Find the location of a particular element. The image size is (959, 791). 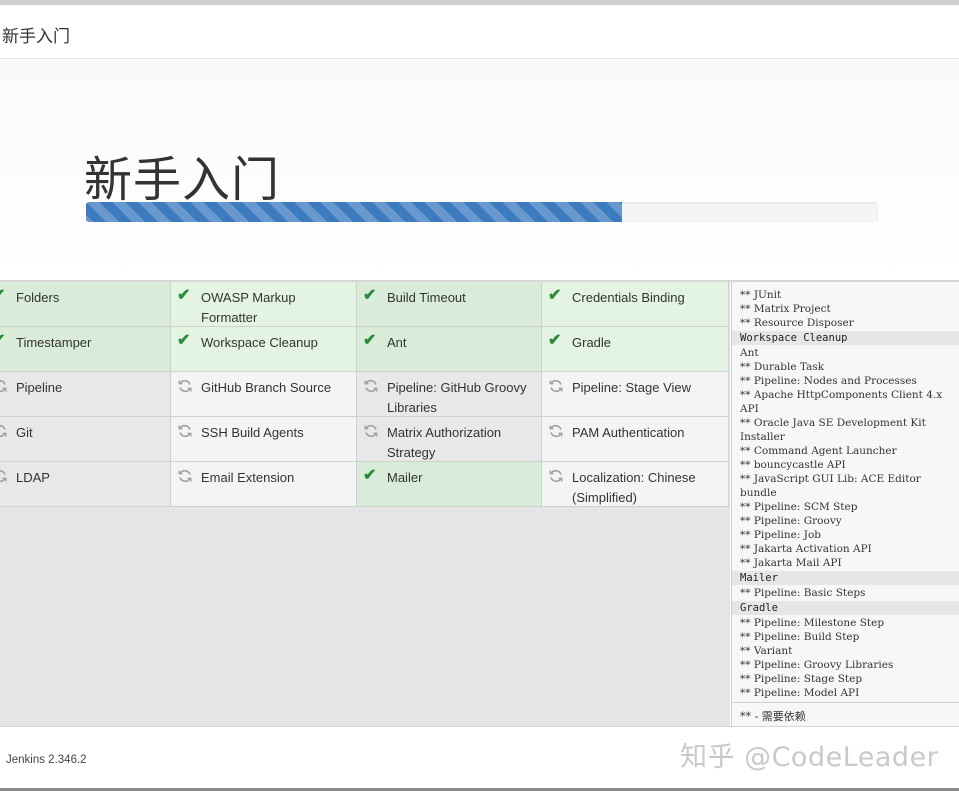

log-dependency-line: Ant is located at coordinates (749, 353).